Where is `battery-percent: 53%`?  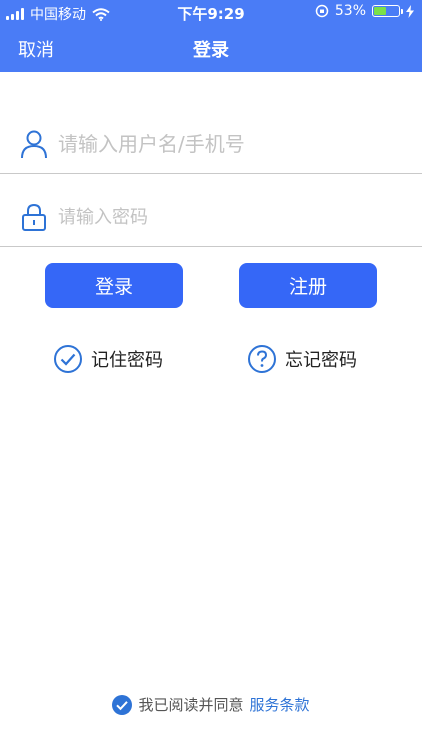
battery-percent: 53% is located at coordinates (350, 11).